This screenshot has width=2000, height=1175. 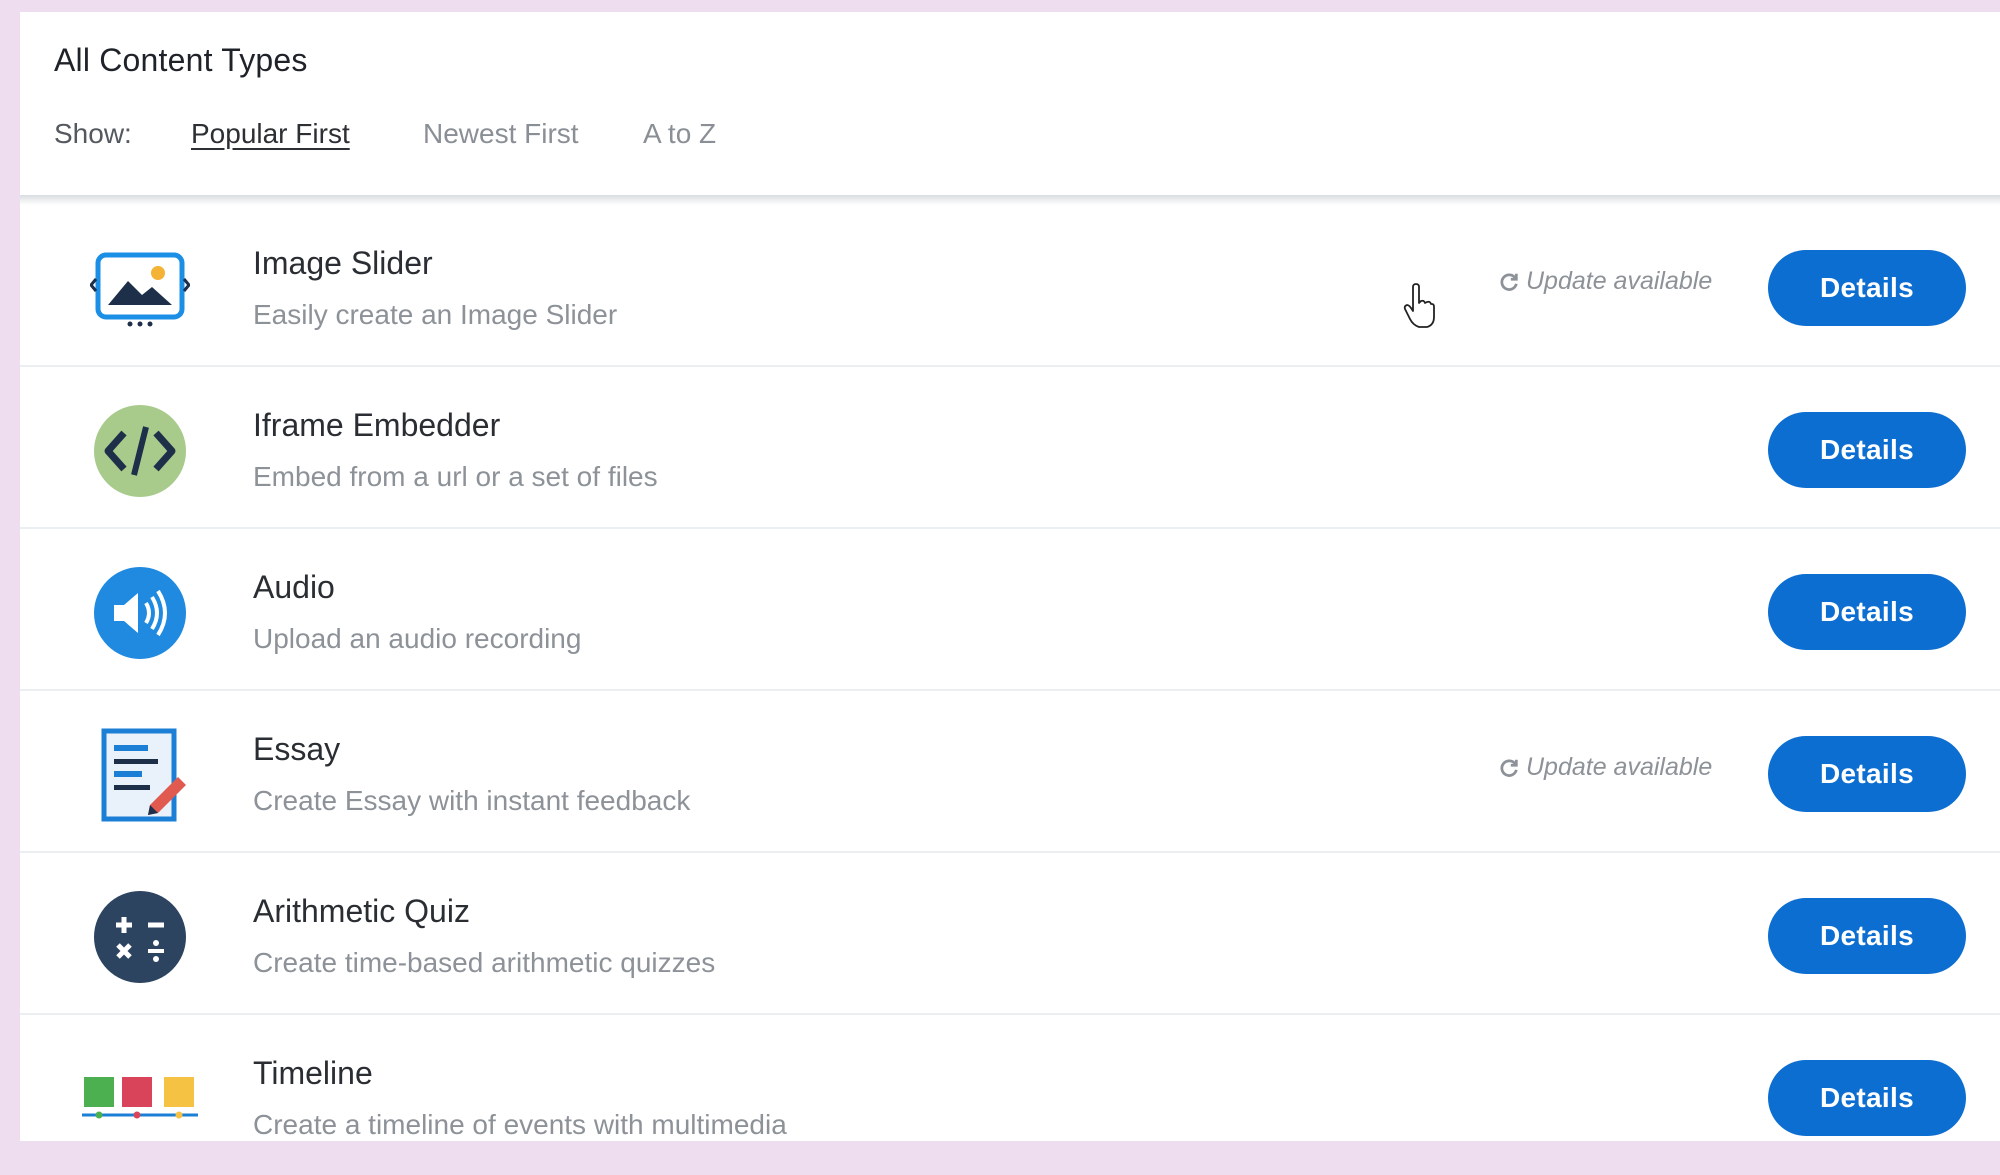 What do you see at coordinates (1010, 200) in the screenshot?
I see `header-divider` at bounding box center [1010, 200].